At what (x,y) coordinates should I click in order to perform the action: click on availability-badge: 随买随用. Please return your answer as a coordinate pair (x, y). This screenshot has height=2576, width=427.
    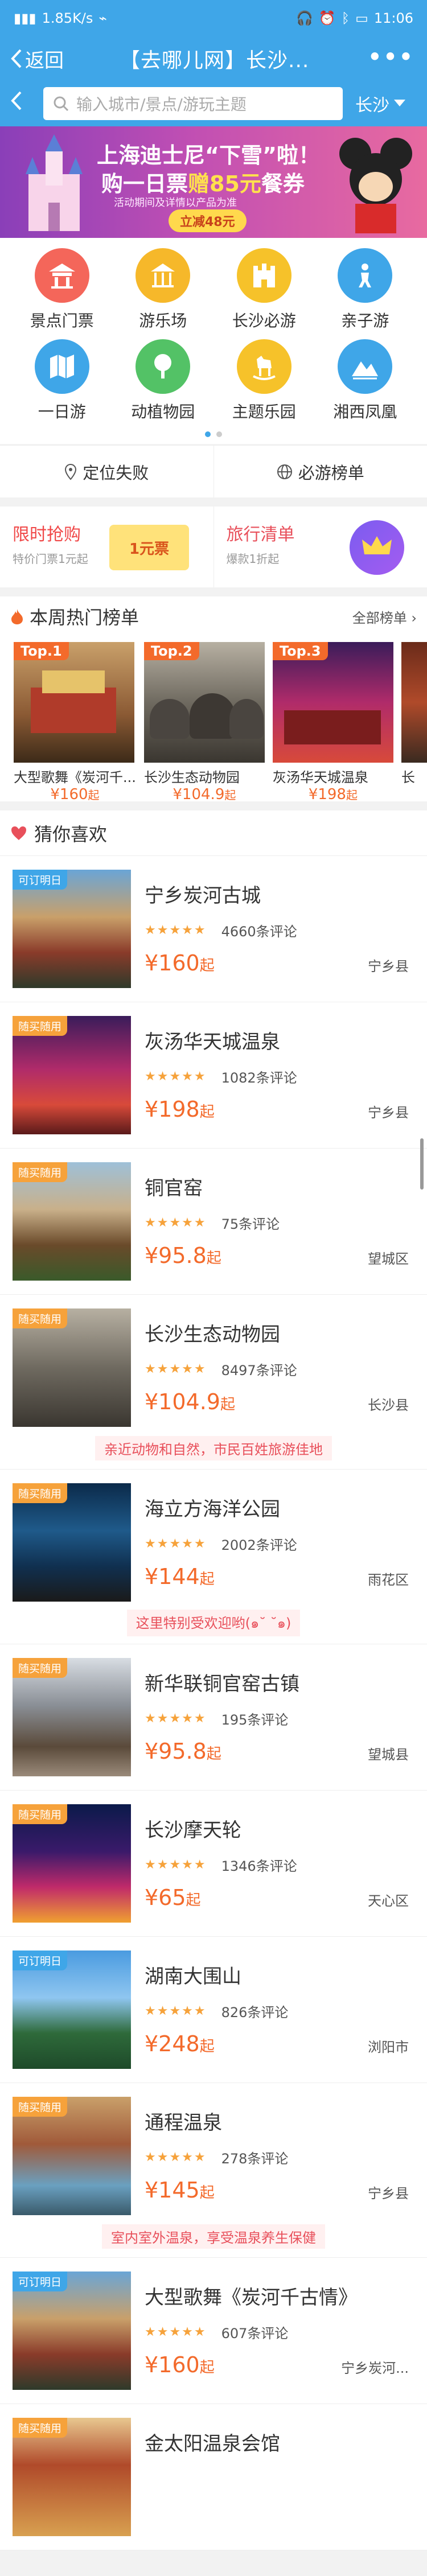
    Looking at the image, I should click on (40, 1318).